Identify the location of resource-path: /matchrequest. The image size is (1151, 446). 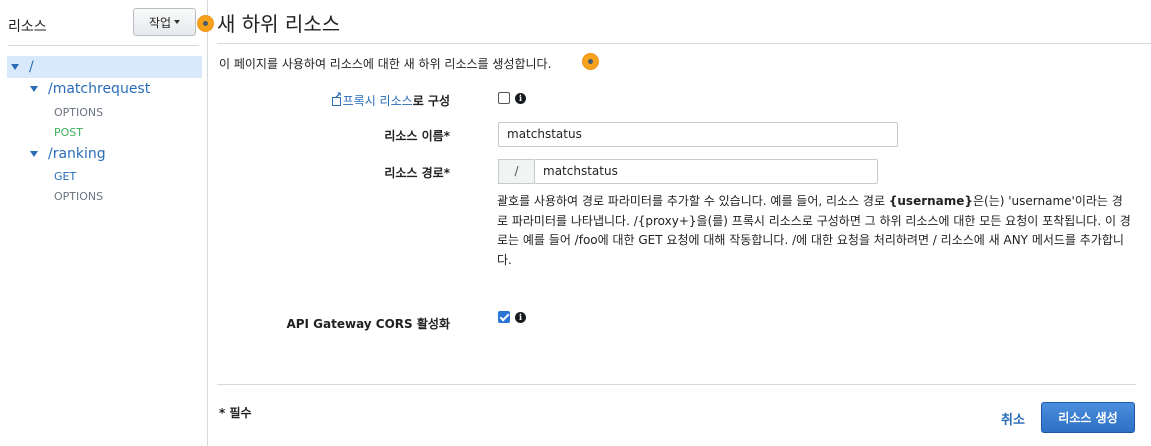
(99, 89).